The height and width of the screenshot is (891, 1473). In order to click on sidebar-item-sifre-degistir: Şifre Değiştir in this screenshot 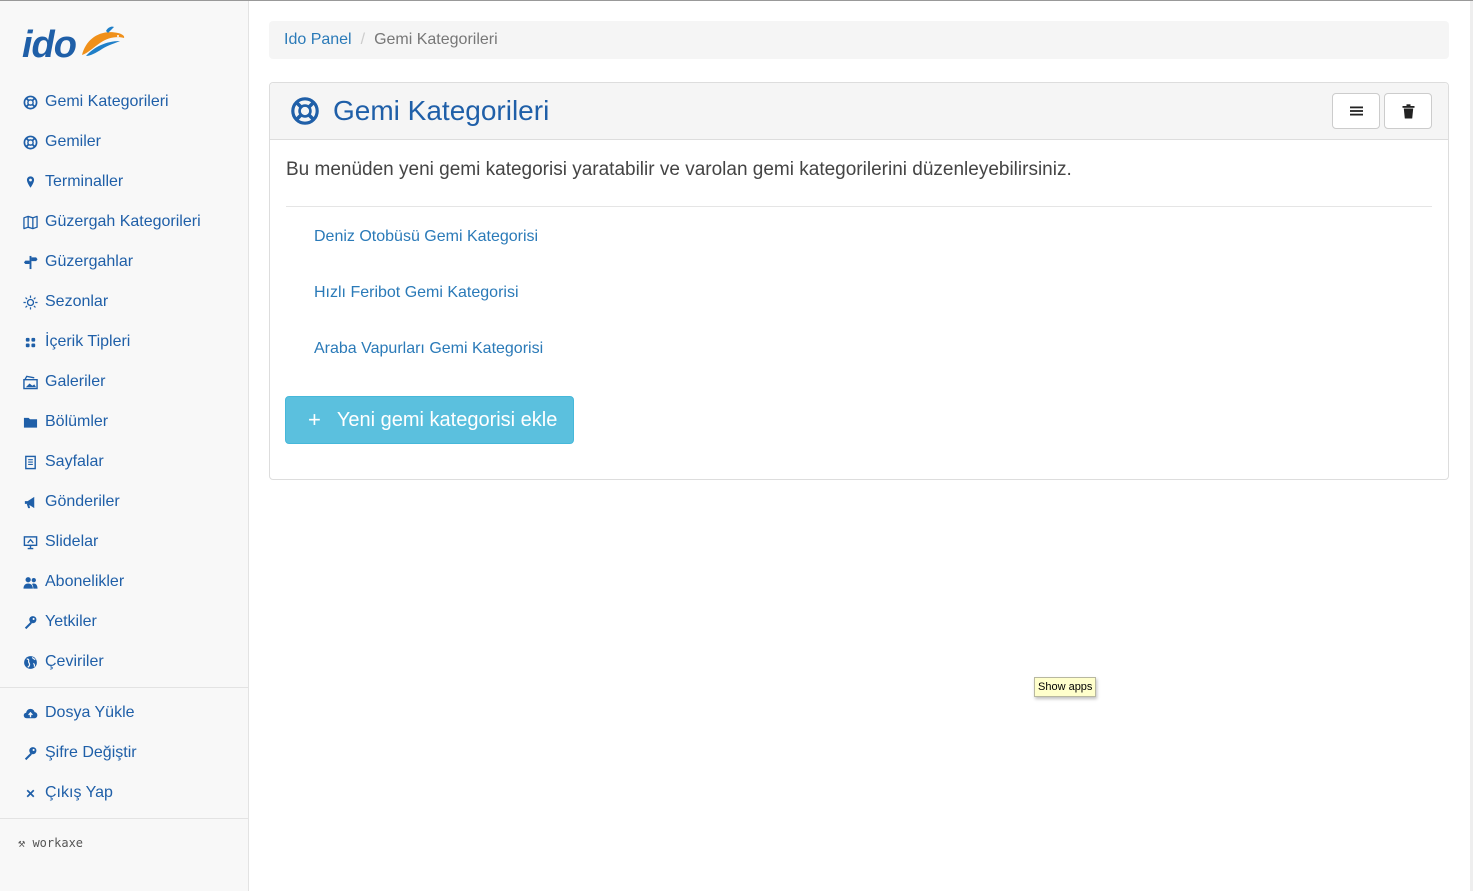, I will do `click(124, 753)`.